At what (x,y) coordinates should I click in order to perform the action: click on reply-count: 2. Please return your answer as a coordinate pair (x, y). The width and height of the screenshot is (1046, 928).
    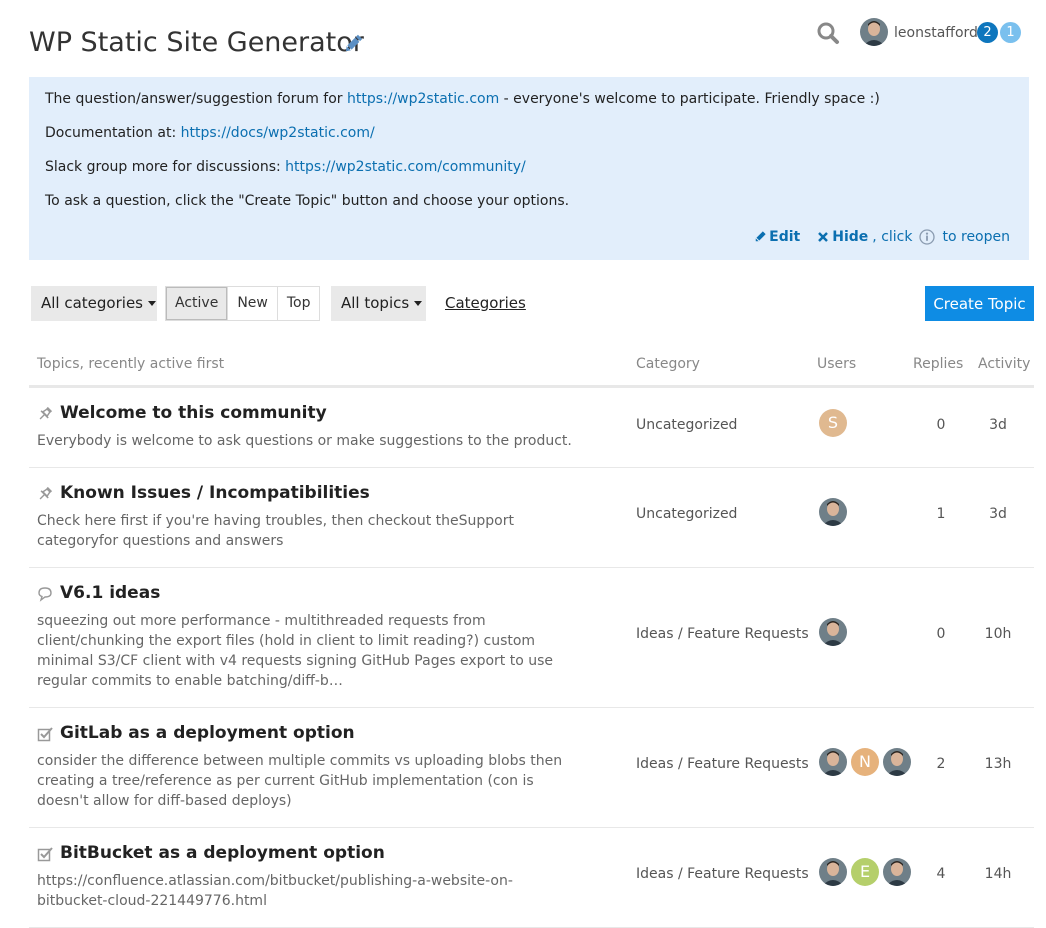
    Looking at the image, I should click on (941, 764).